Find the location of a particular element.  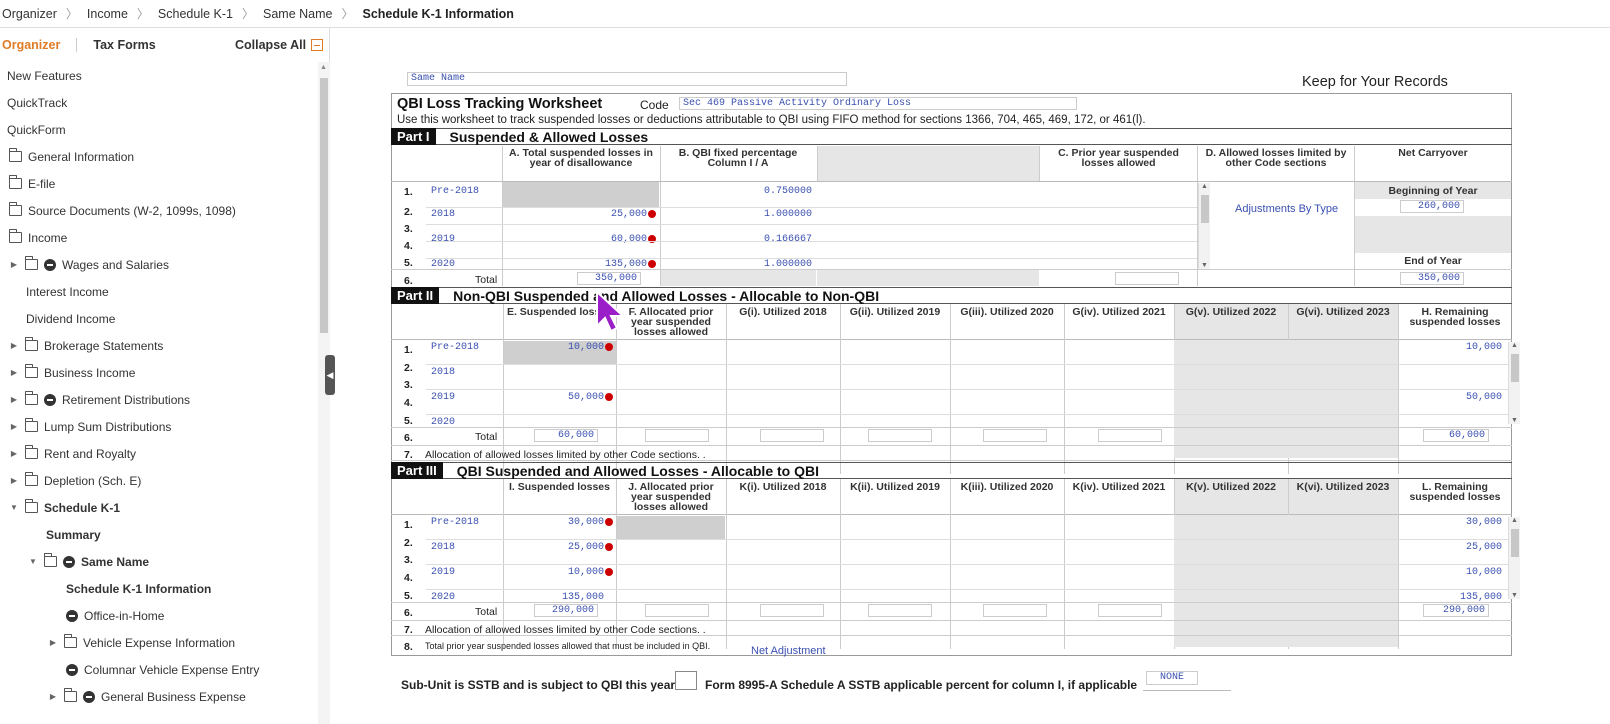

part1-c-total is located at coordinates (1147, 278).